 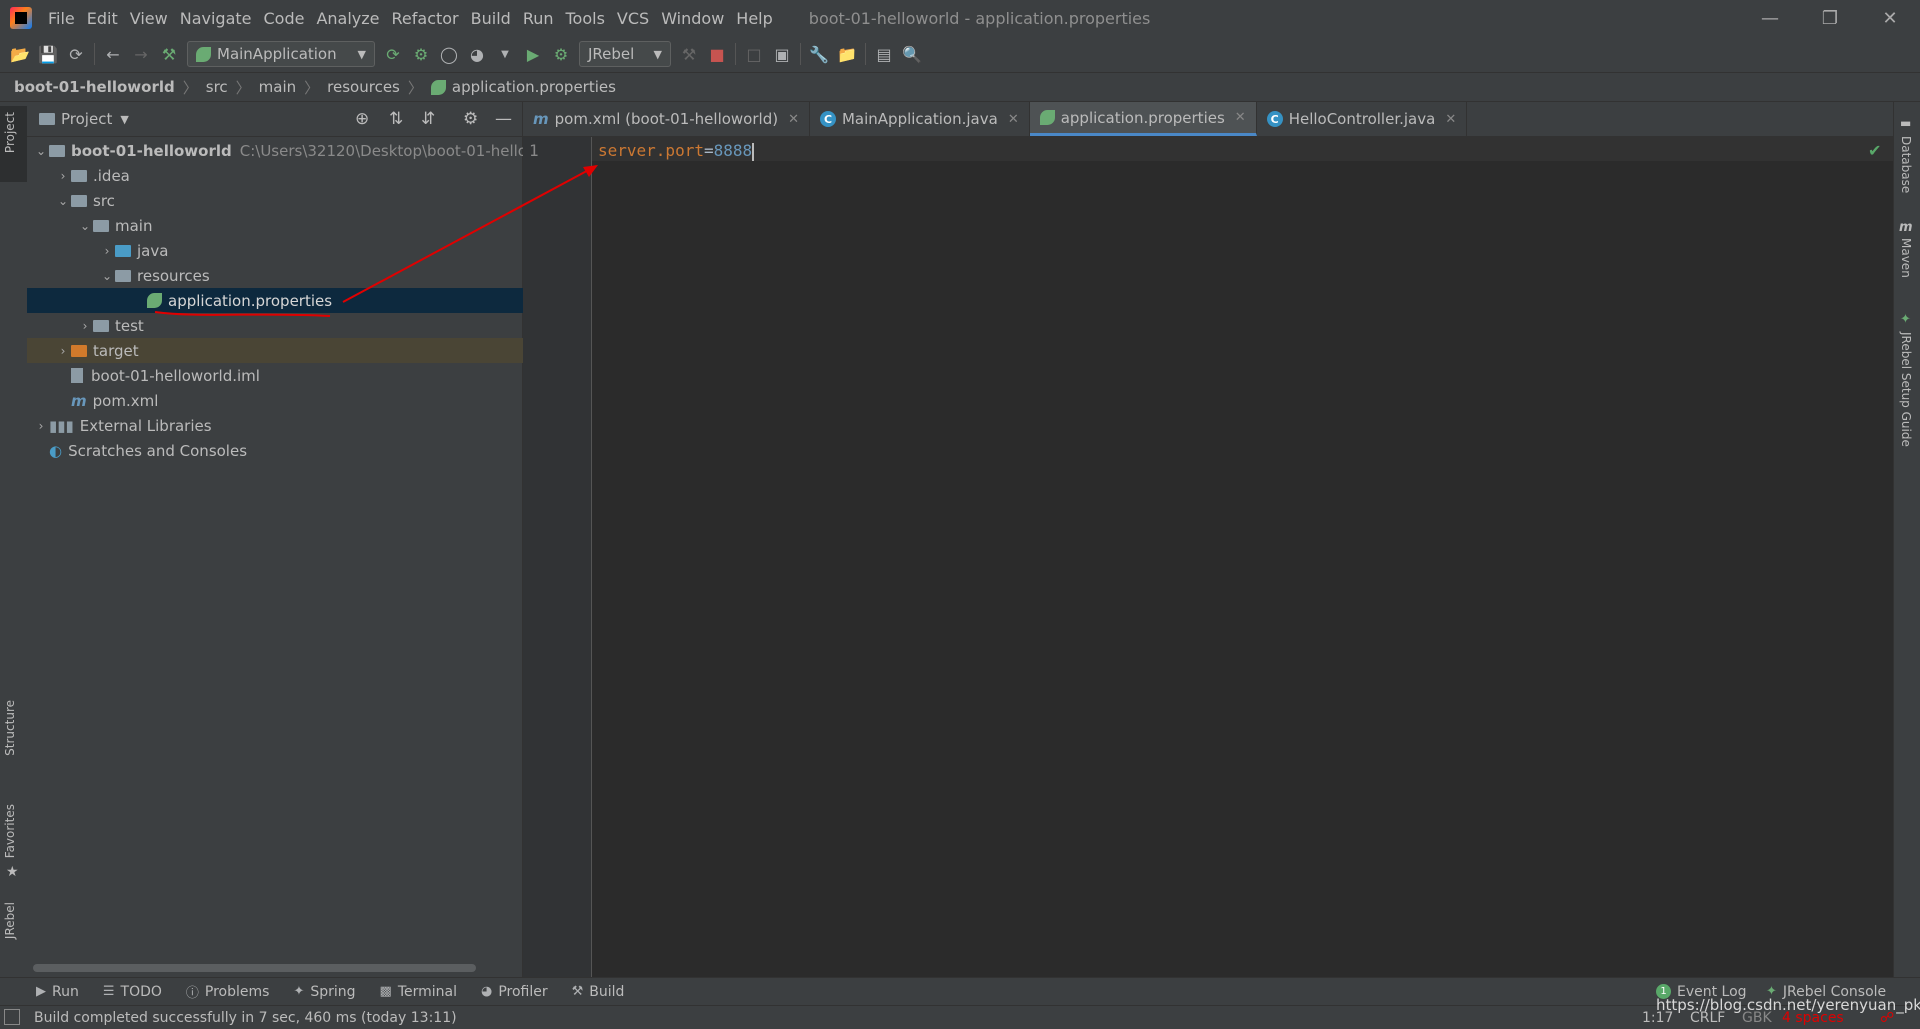 I want to click on maven-tool-tab: Maven, so click(x=1906, y=258).